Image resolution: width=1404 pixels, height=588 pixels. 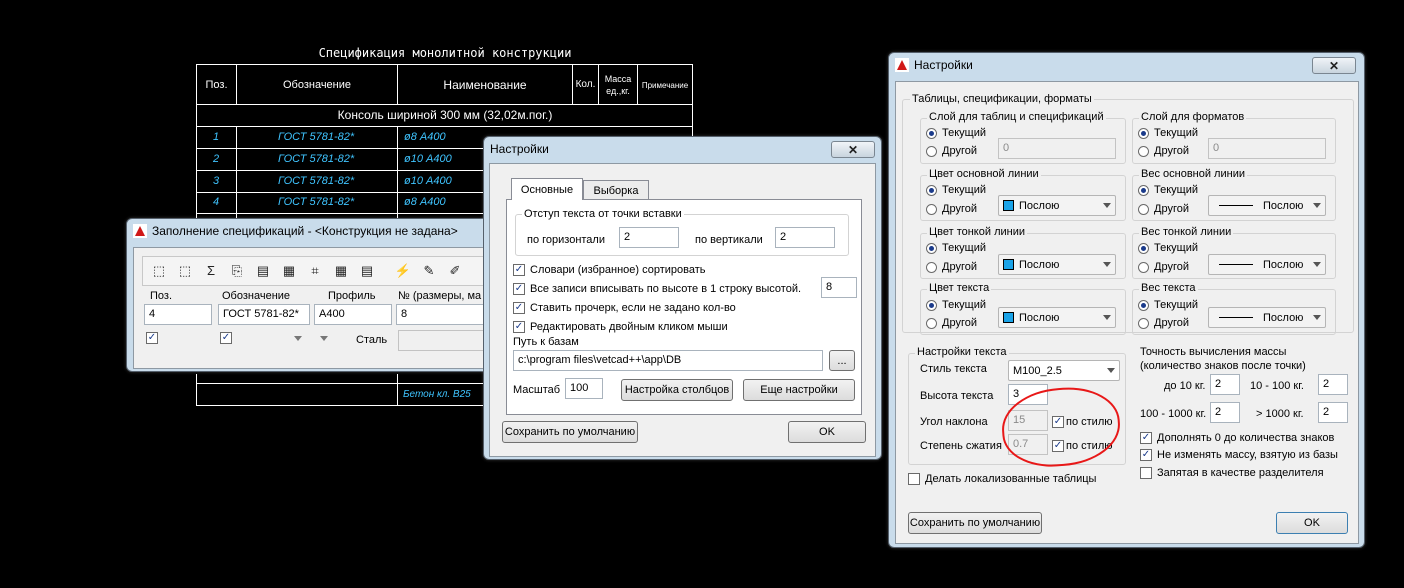 I want to click on table-icon: ▤, so click(x=367, y=271).